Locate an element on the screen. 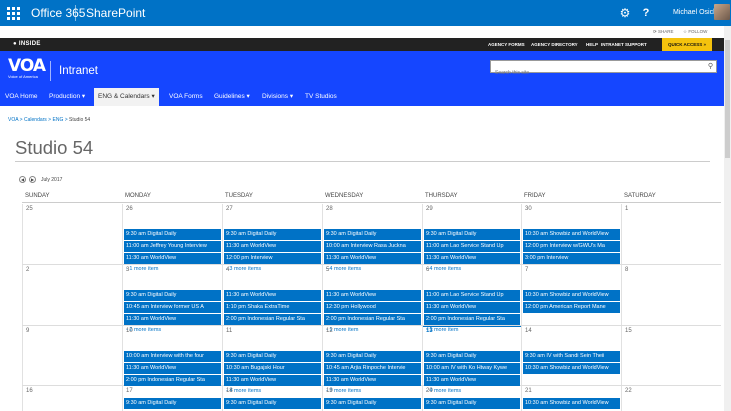 The image size is (731, 411). nav-item-guidelines: Guidelines ▾ is located at coordinates (232, 97).